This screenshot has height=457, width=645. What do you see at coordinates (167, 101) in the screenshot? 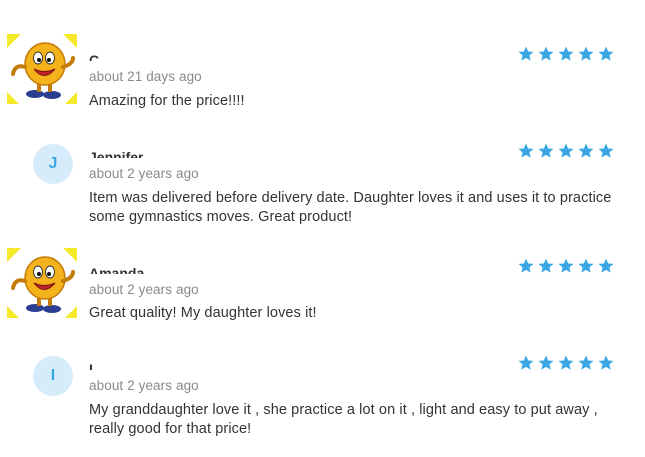
I see `review-text: Amazing for the price!!!!` at bounding box center [167, 101].